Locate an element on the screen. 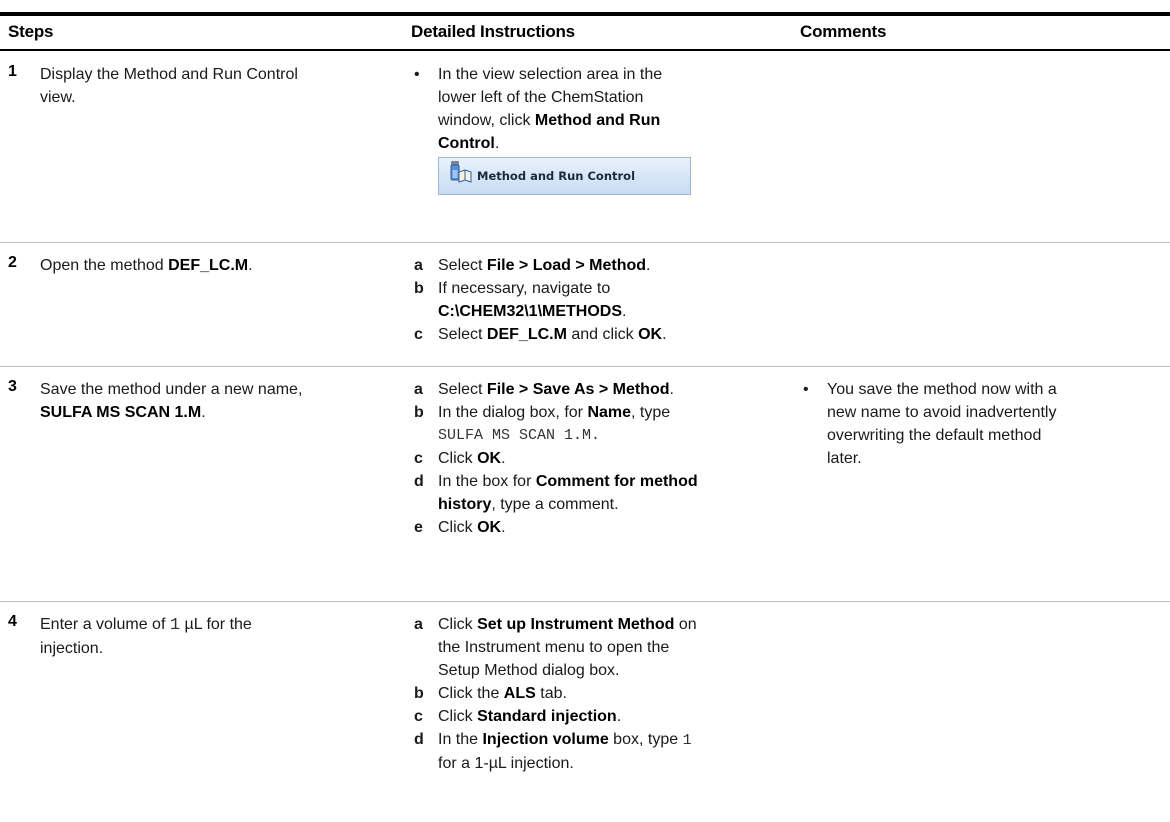 The height and width of the screenshot is (822, 1170). instruction-line: window, click Method and Run is located at coordinates (604, 120).